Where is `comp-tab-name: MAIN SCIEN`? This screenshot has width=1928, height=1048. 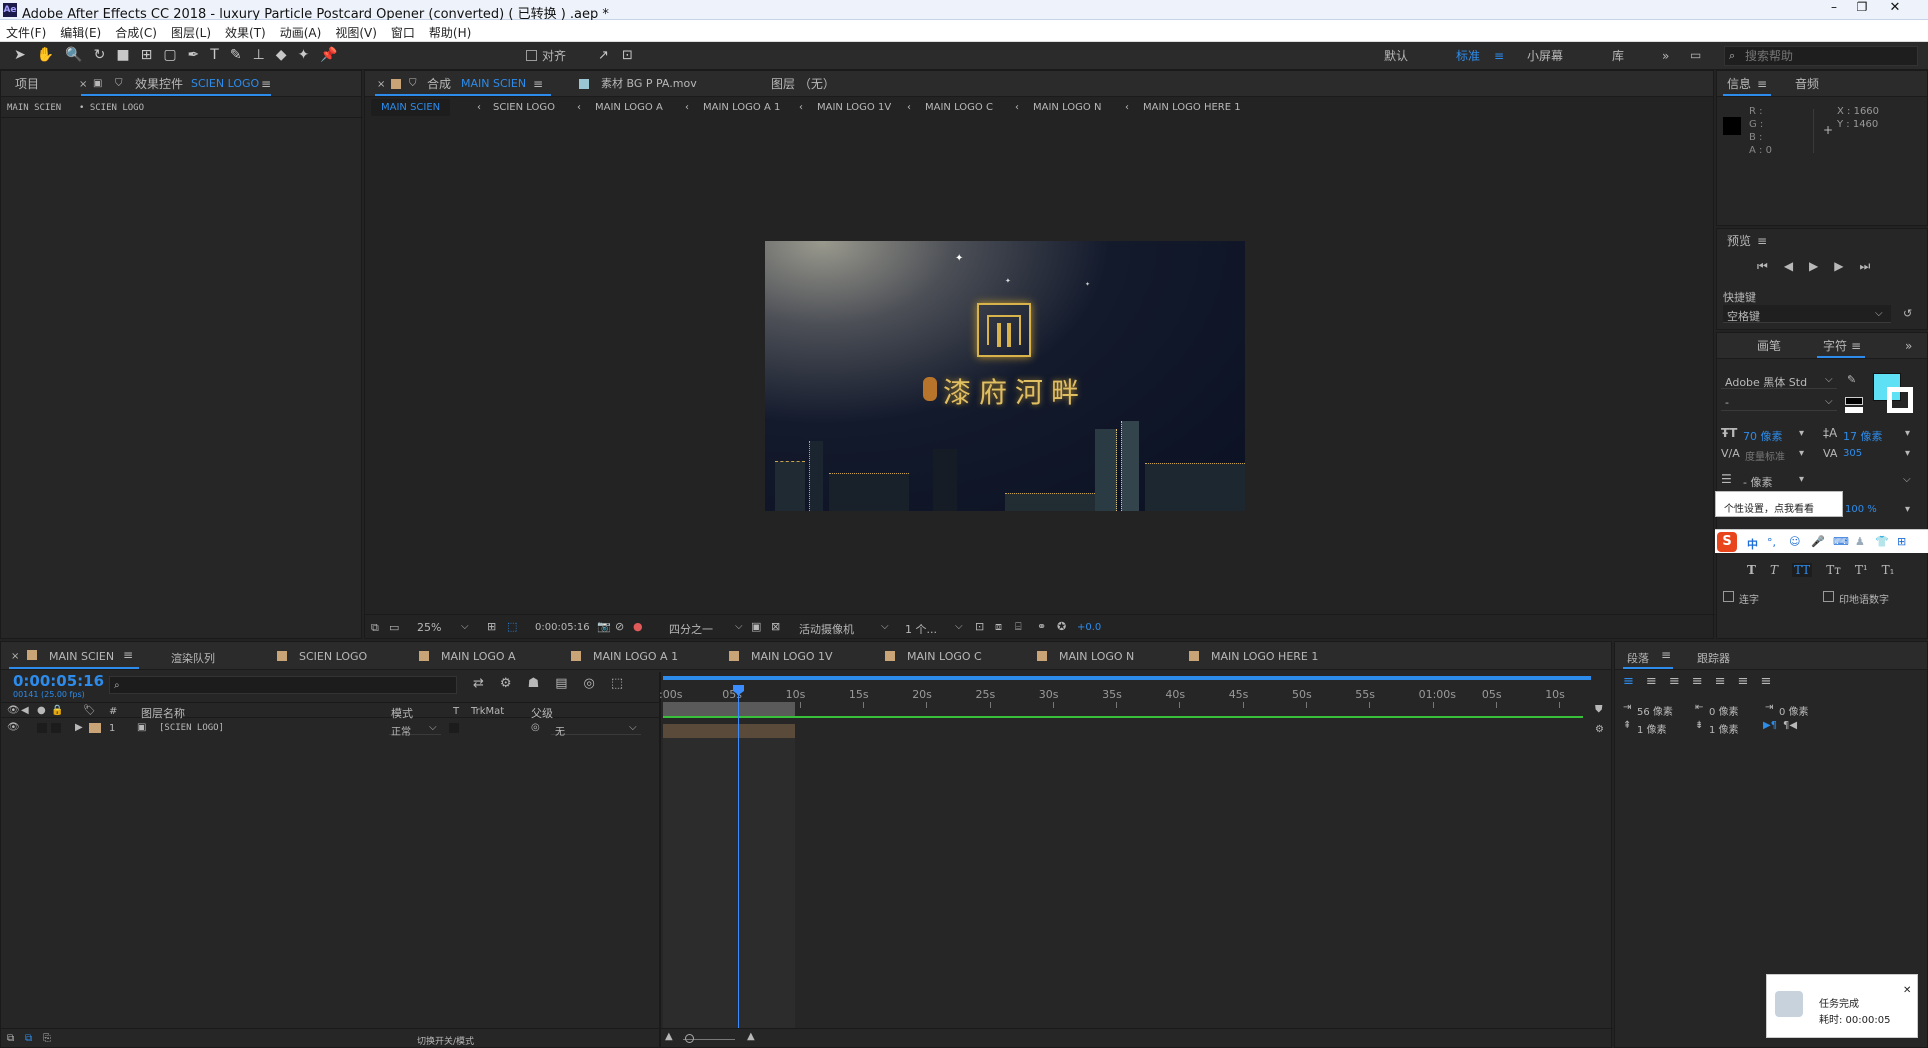
comp-tab-name: MAIN SCIEN is located at coordinates (493, 83).